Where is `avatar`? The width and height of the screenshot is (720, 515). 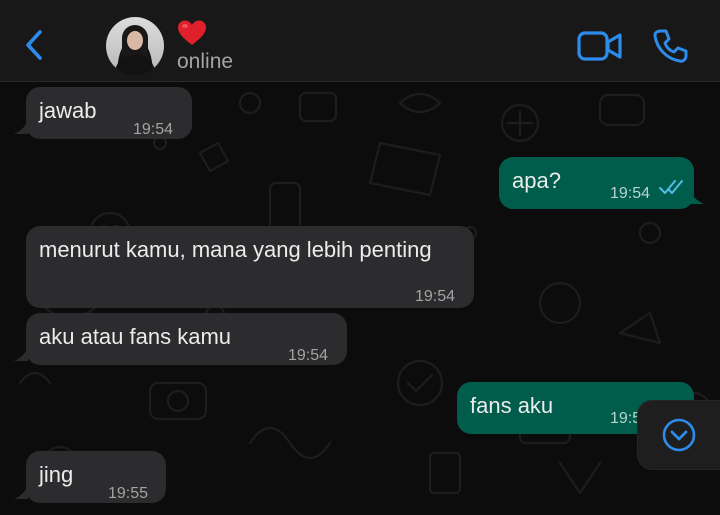 avatar is located at coordinates (135, 46).